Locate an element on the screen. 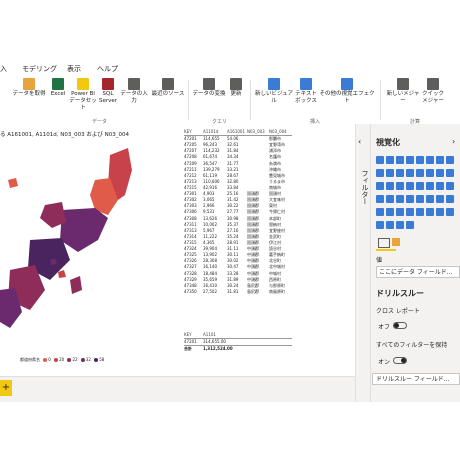  empty-area is located at coordinates (230, 431).